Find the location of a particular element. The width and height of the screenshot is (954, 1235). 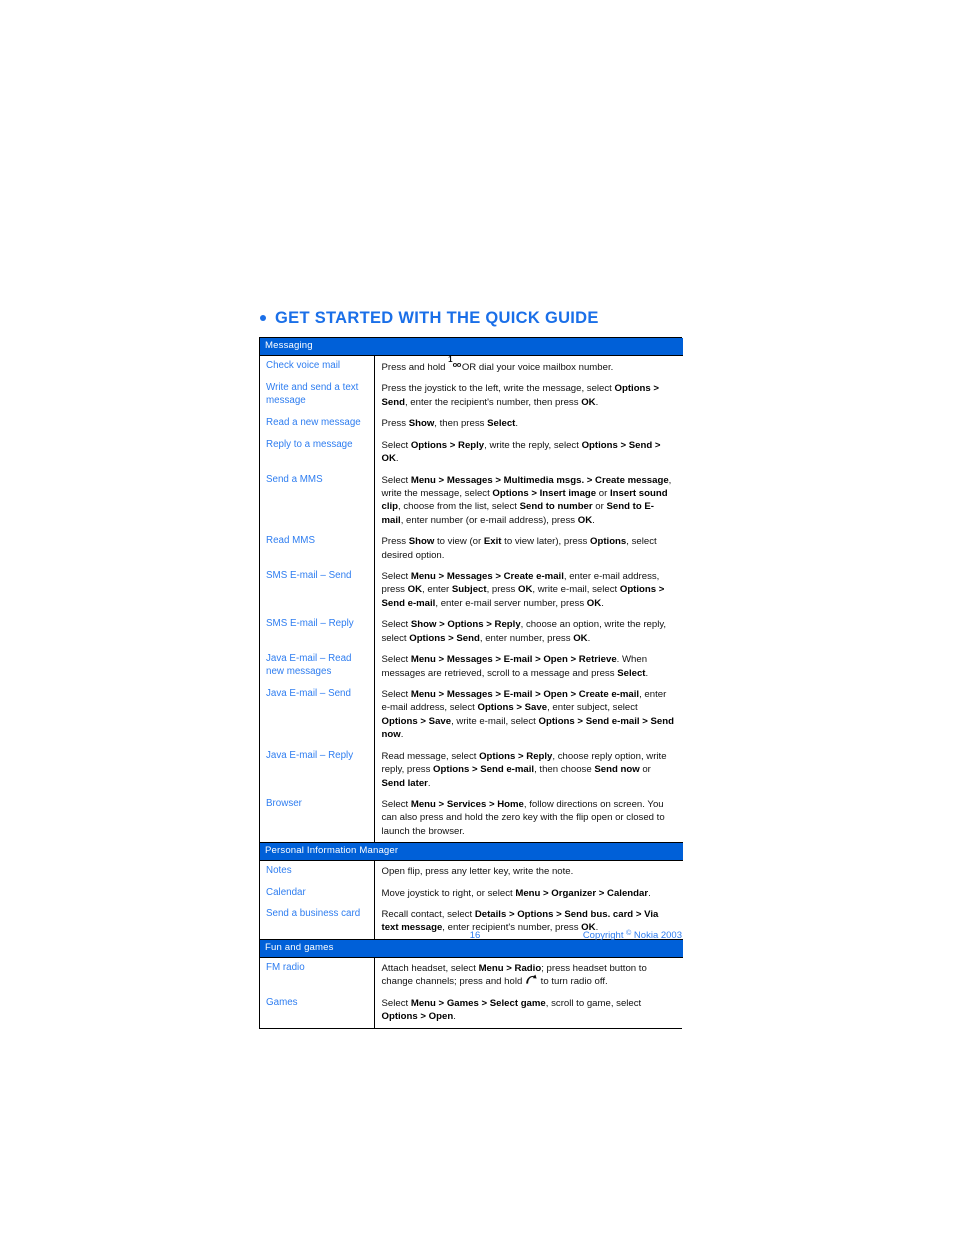

section-header-row: Fun and games is located at coordinates (471, 948).